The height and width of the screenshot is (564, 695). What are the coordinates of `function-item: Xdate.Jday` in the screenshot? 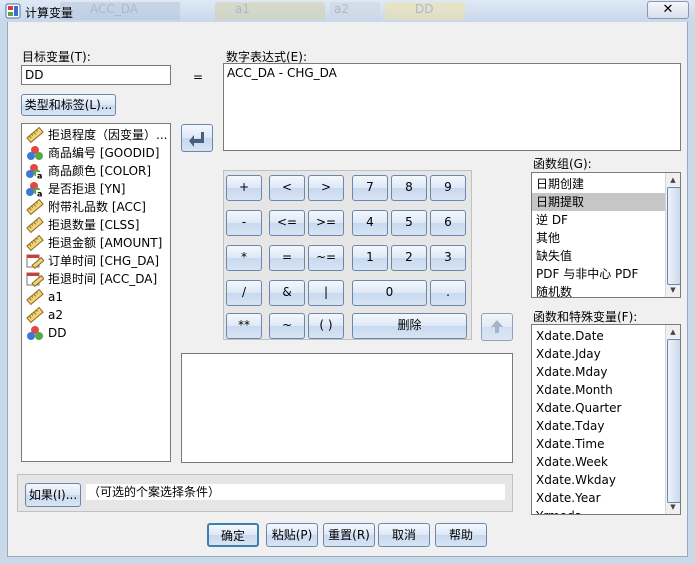 It's located at (606, 354).